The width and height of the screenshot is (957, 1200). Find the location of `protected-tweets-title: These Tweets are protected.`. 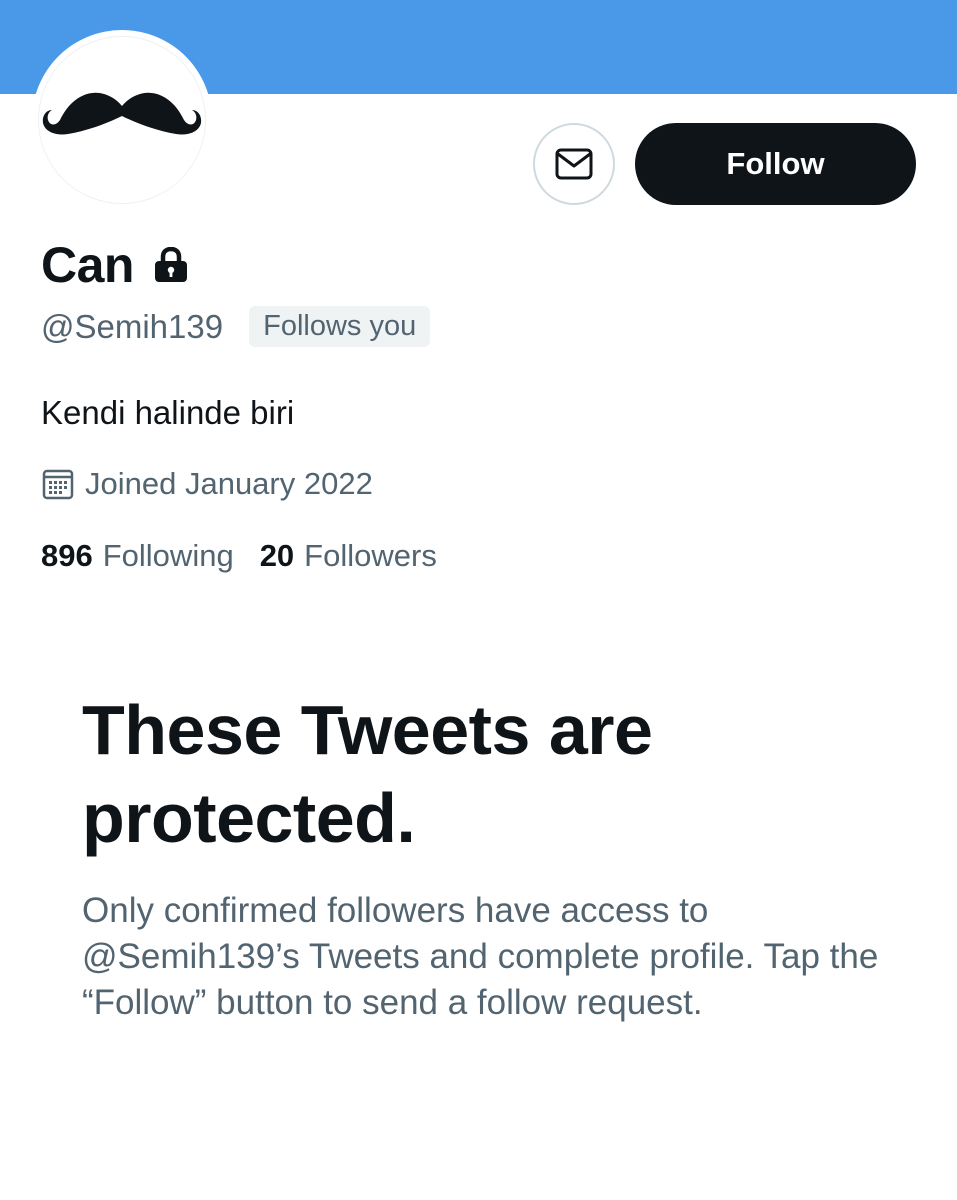

protected-tweets-title: These Tweets are protected. is located at coordinates (367, 774).